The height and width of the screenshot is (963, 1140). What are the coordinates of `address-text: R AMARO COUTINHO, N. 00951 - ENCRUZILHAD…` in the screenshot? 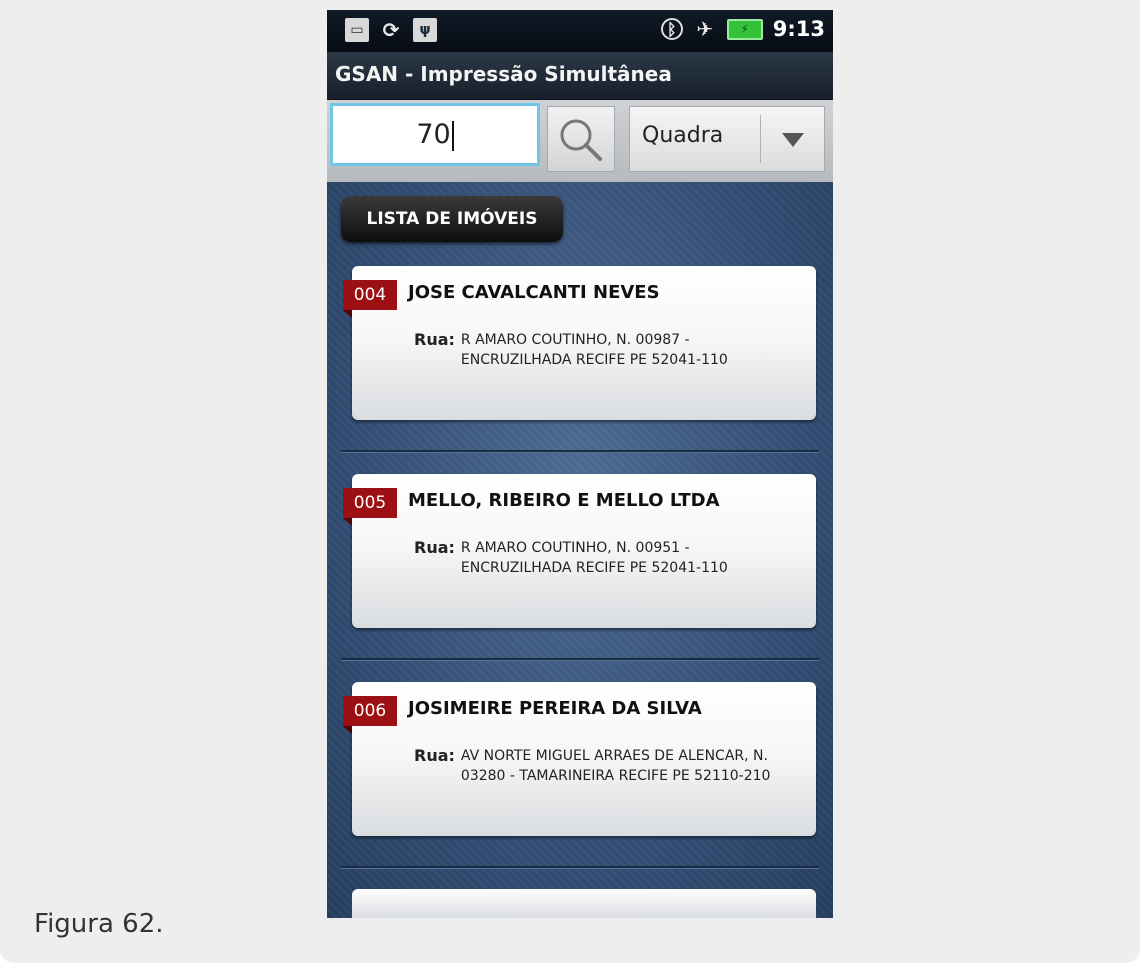 It's located at (594, 558).